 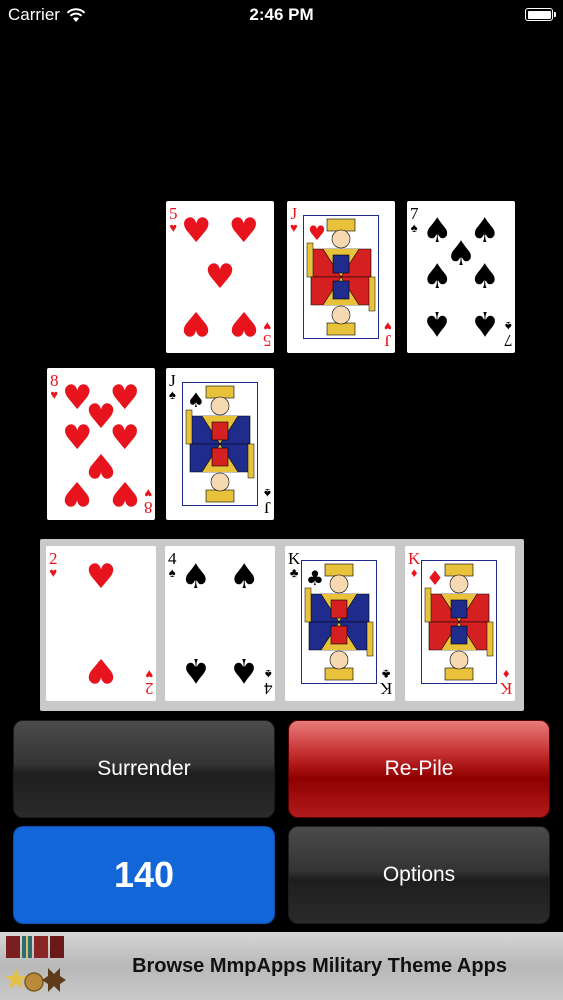 I want to click on face-card-suit: ♠, so click(x=196, y=400).